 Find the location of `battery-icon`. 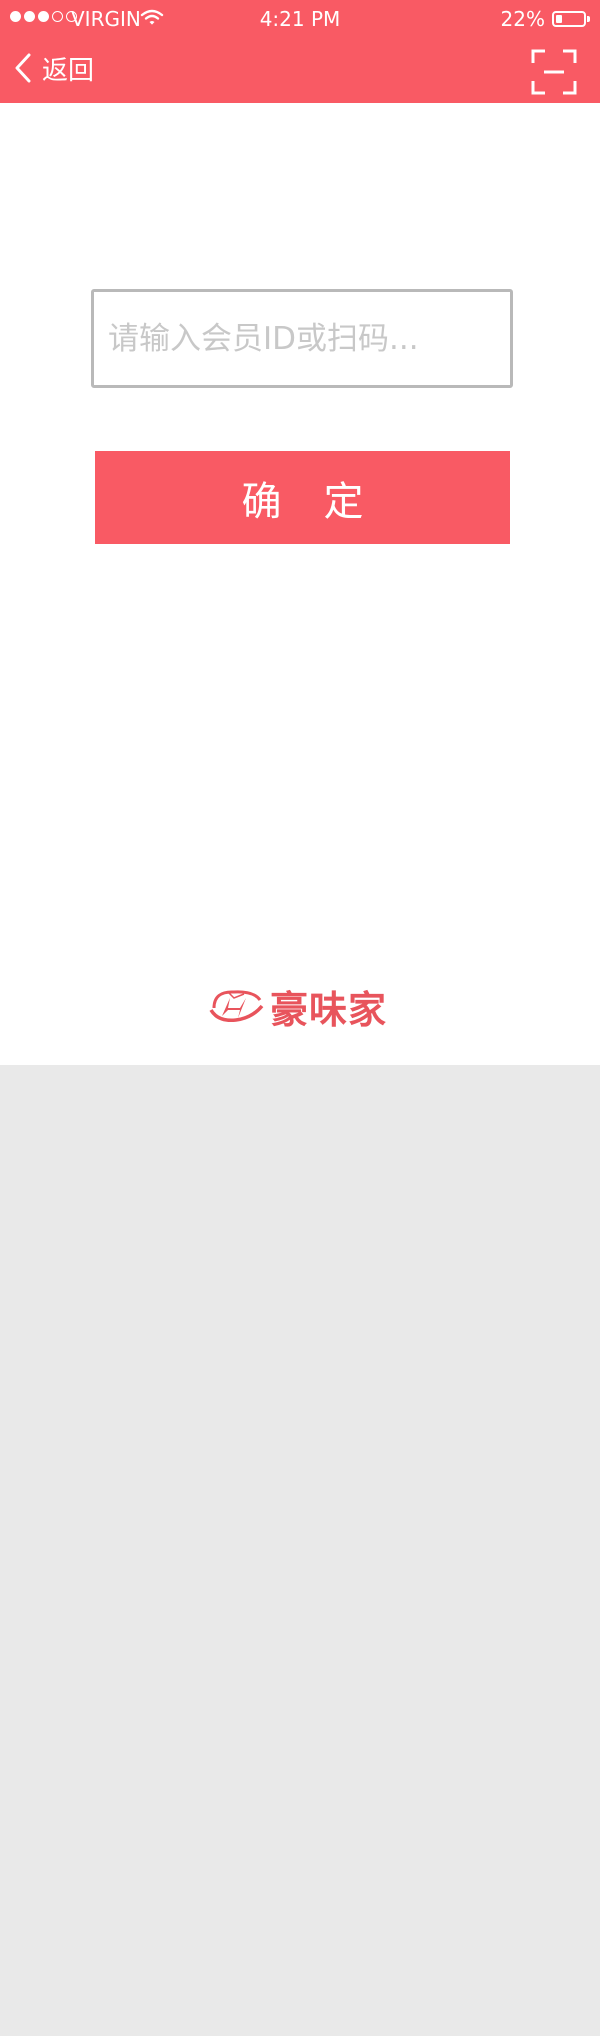

battery-icon is located at coordinates (569, 19).